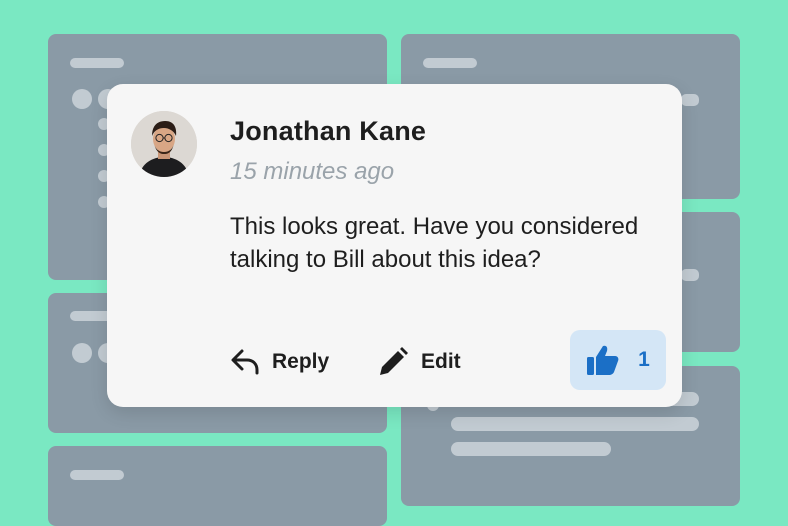 Image resolution: width=788 pixels, height=526 pixels. I want to click on like-button: 1, so click(618, 360).